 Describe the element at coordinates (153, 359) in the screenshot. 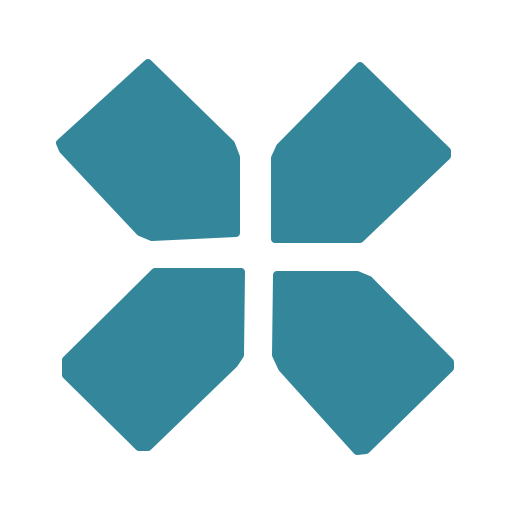

I see `petal-bottom-left` at that location.